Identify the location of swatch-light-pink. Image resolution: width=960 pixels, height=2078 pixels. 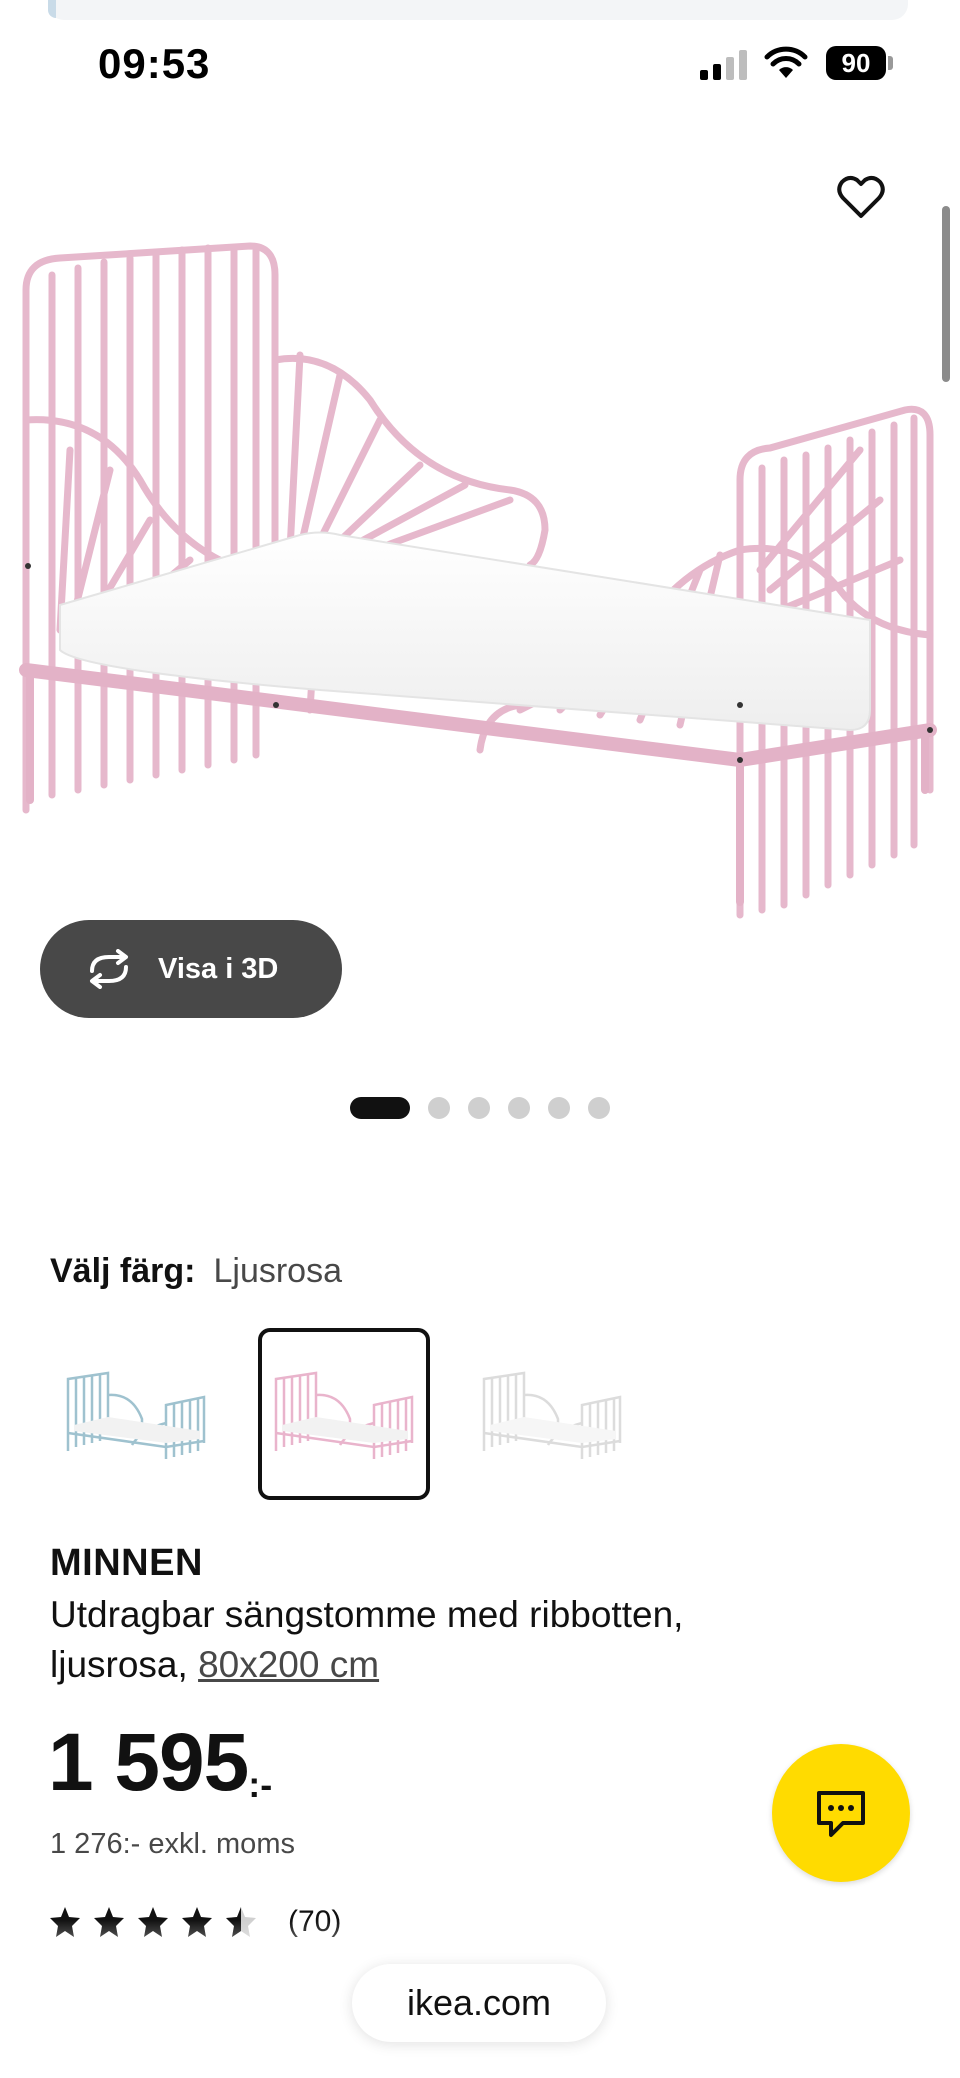
(344, 1414).